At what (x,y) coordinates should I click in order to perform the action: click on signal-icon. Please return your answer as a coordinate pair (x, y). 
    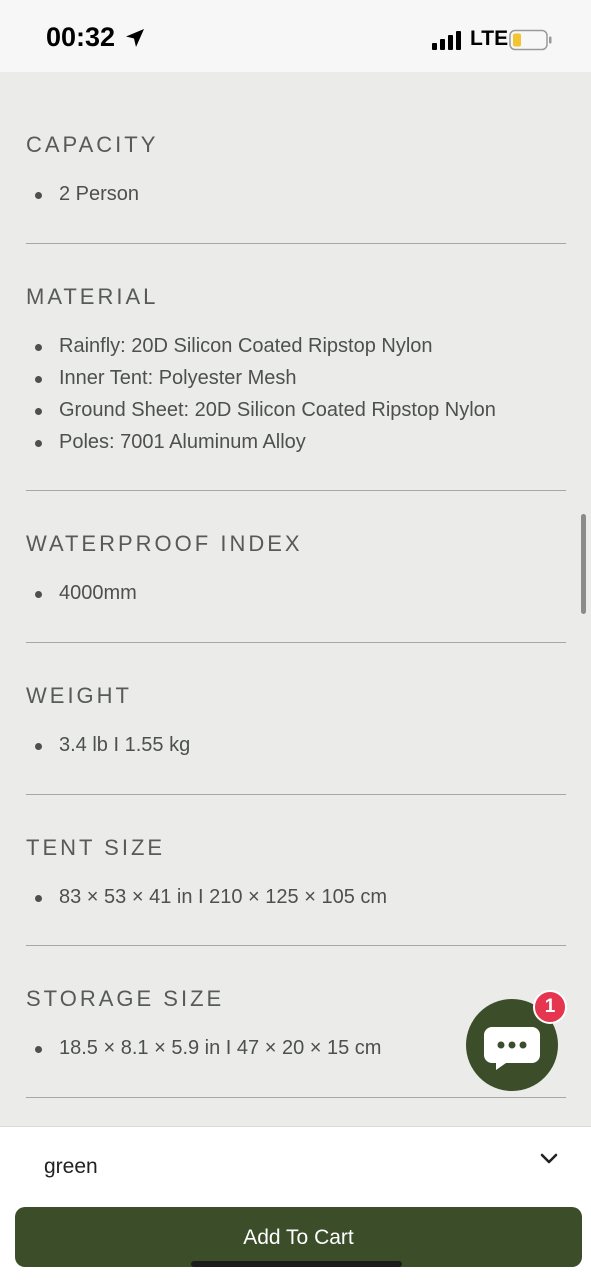
    Looking at the image, I should click on (446, 40).